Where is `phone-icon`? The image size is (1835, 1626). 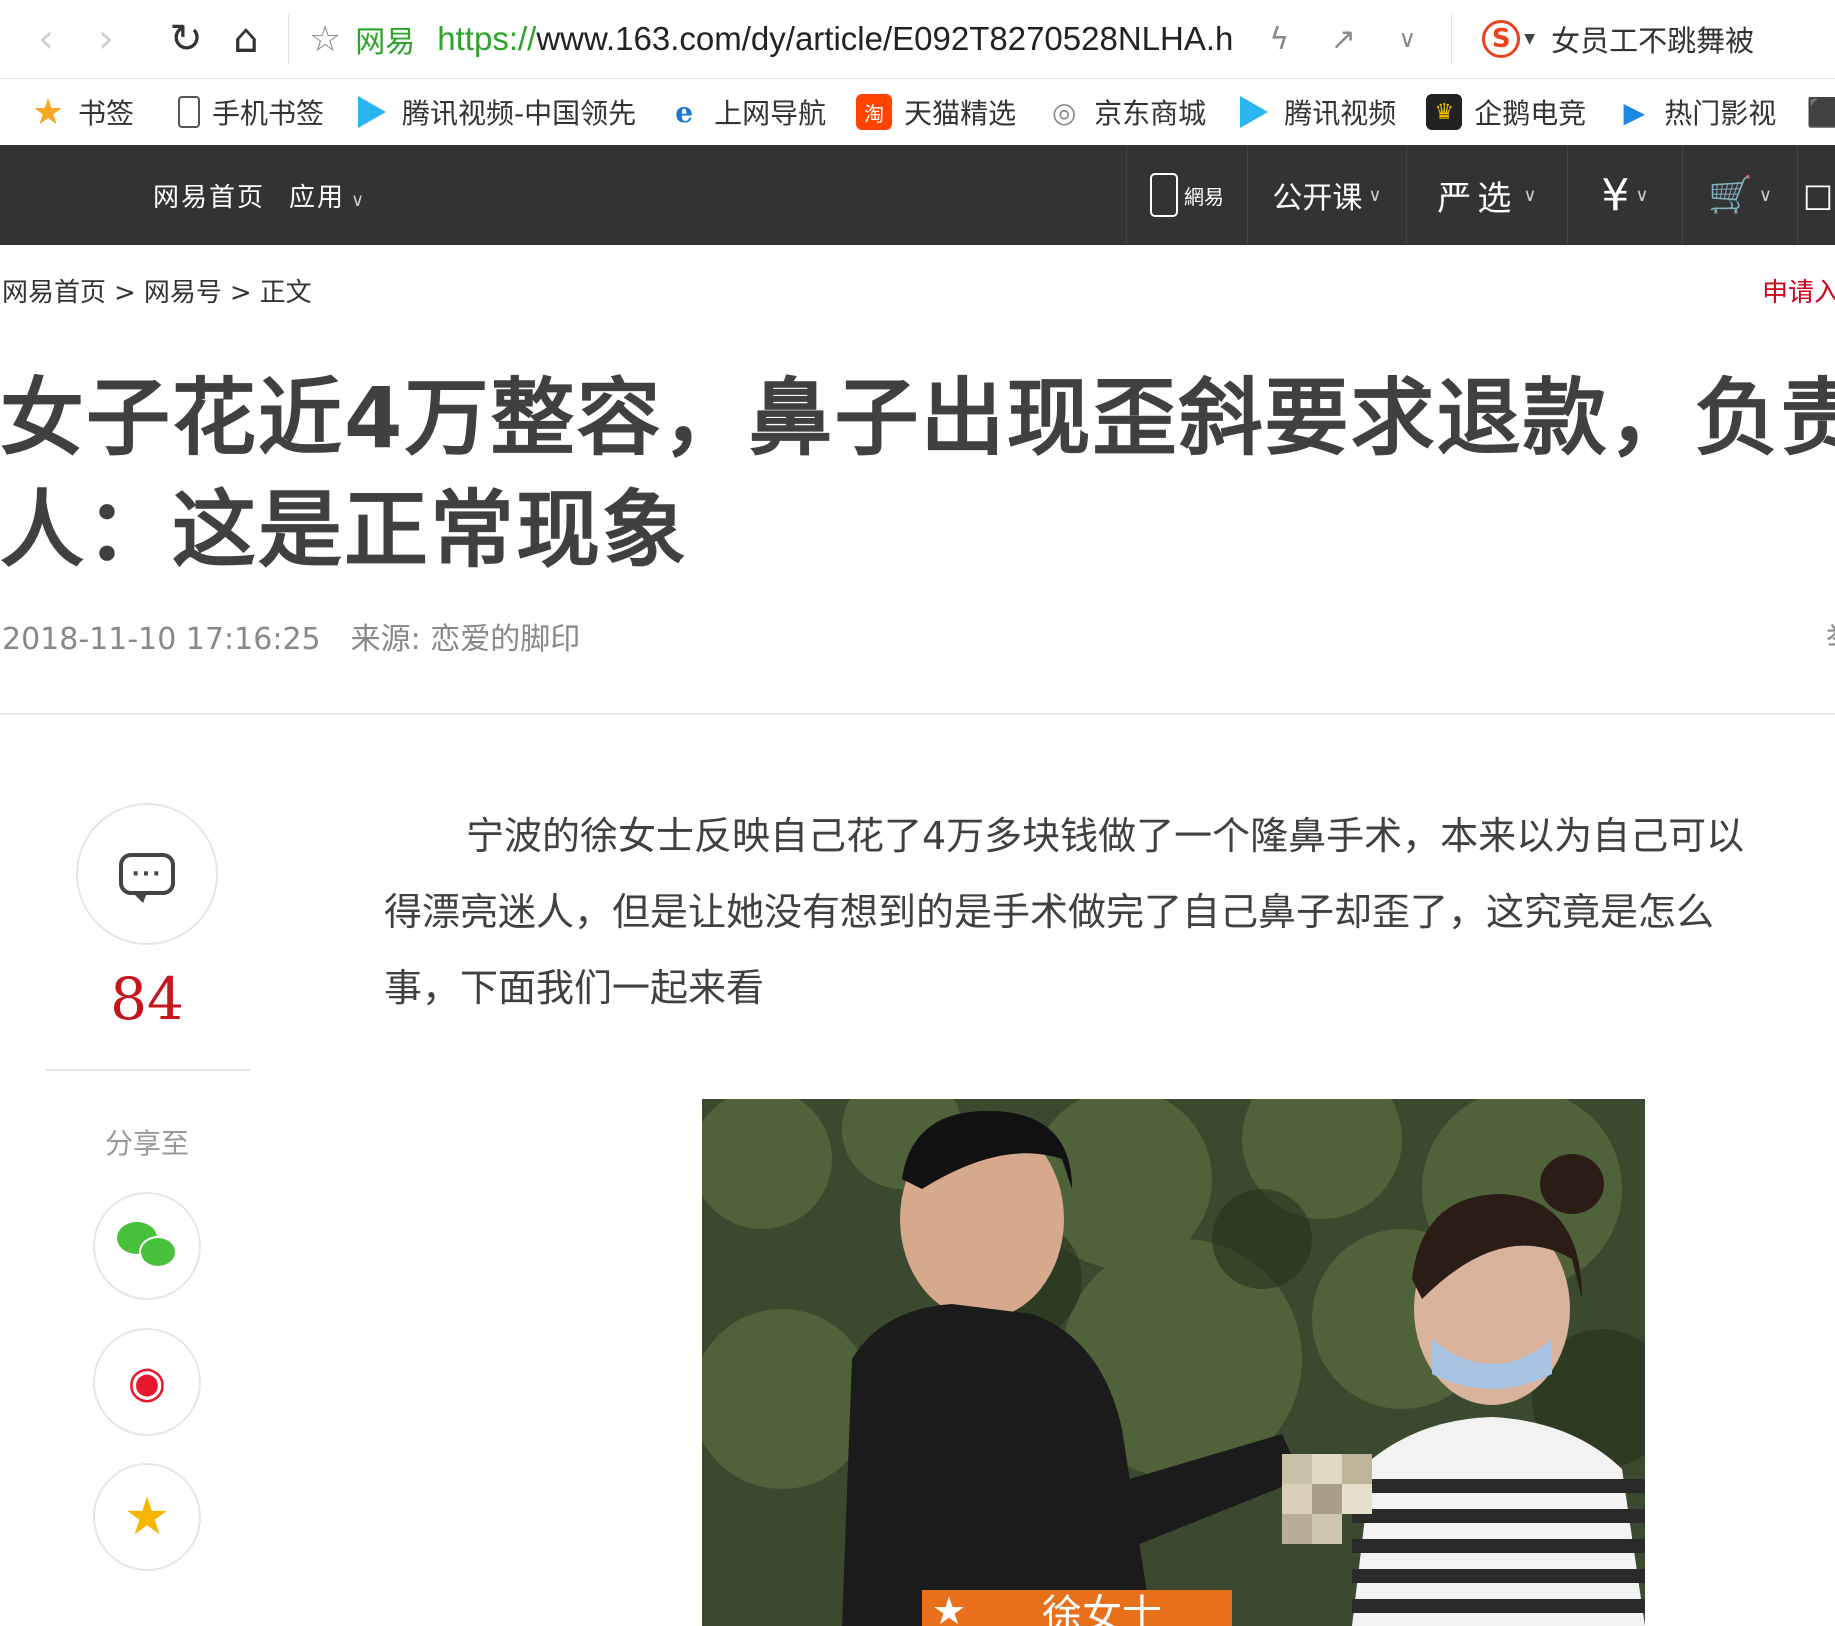
phone-icon is located at coordinates (1164, 195).